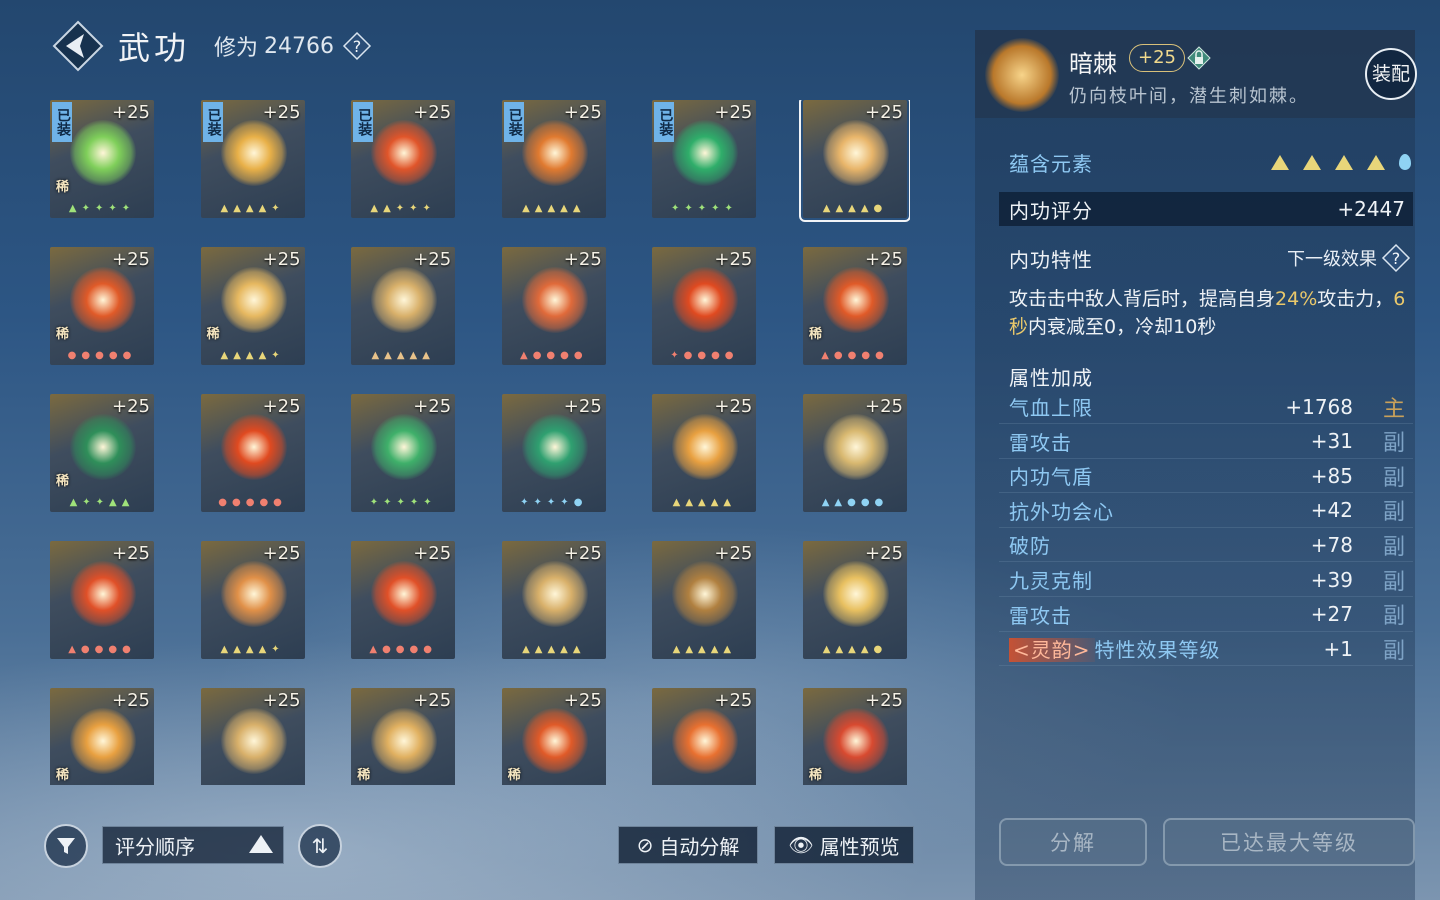 The height and width of the screenshot is (900, 1440). I want to click on element-icons, so click(1341, 162).